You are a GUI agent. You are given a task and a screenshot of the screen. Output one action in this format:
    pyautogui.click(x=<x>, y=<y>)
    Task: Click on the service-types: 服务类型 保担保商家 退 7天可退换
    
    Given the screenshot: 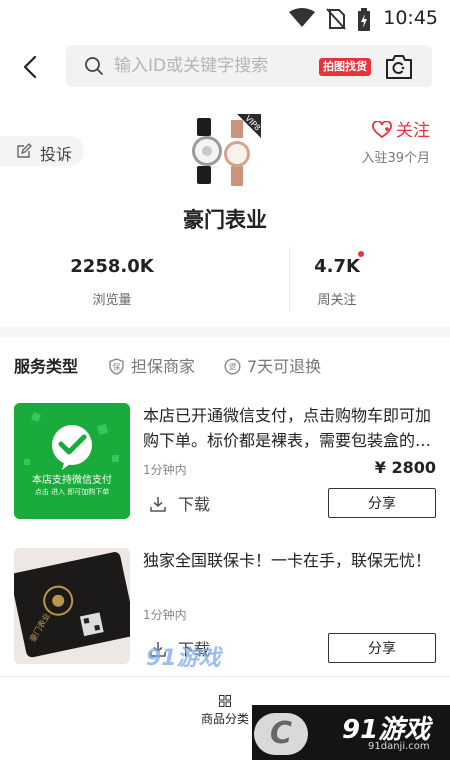 What is the action you would take?
    pyautogui.click(x=229, y=364)
    